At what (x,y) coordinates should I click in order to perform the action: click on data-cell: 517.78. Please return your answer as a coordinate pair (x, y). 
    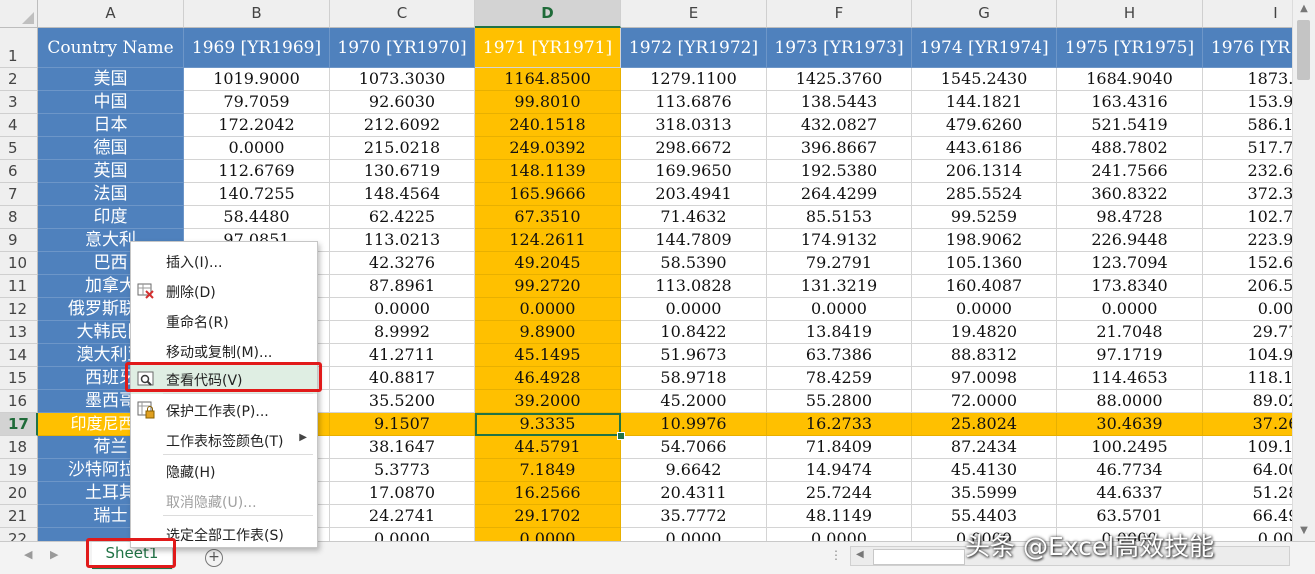
    Looking at the image, I should click on (1247, 148).